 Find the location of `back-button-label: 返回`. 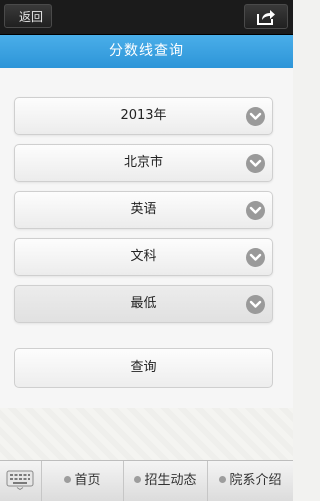

back-button-label: 返回 is located at coordinates (30, 17).